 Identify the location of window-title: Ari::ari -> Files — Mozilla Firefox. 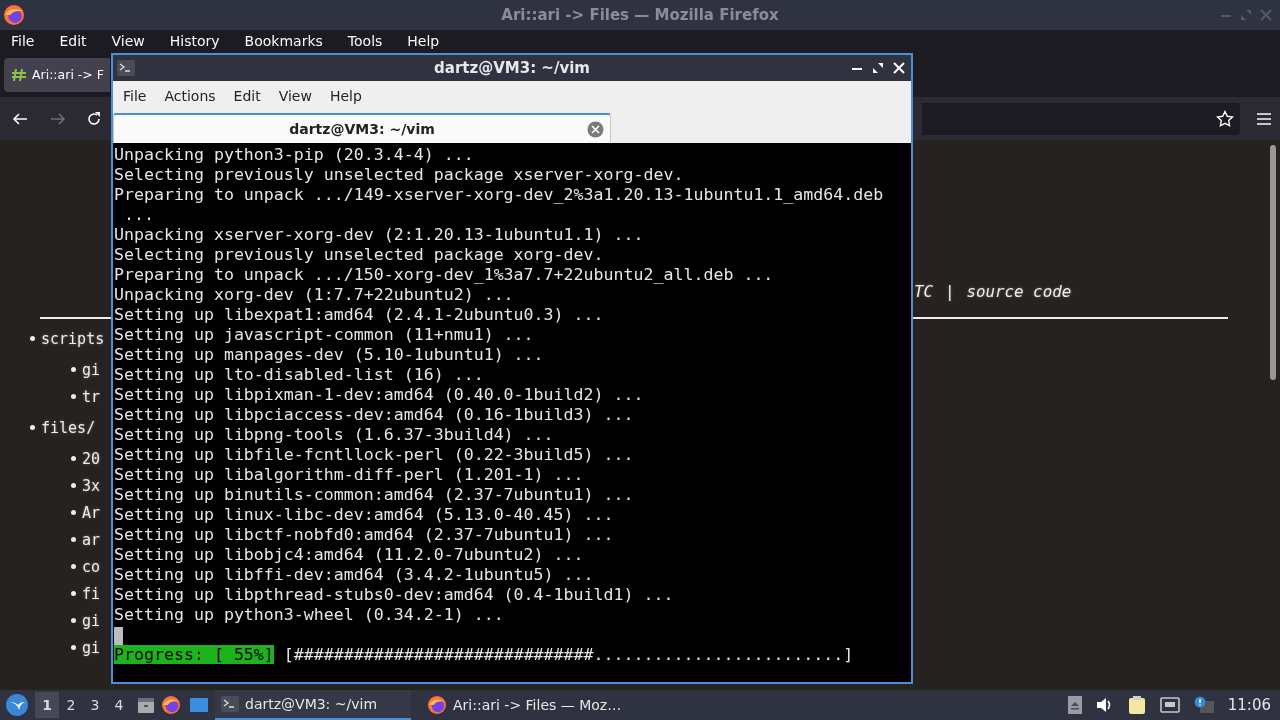
(640, 15).